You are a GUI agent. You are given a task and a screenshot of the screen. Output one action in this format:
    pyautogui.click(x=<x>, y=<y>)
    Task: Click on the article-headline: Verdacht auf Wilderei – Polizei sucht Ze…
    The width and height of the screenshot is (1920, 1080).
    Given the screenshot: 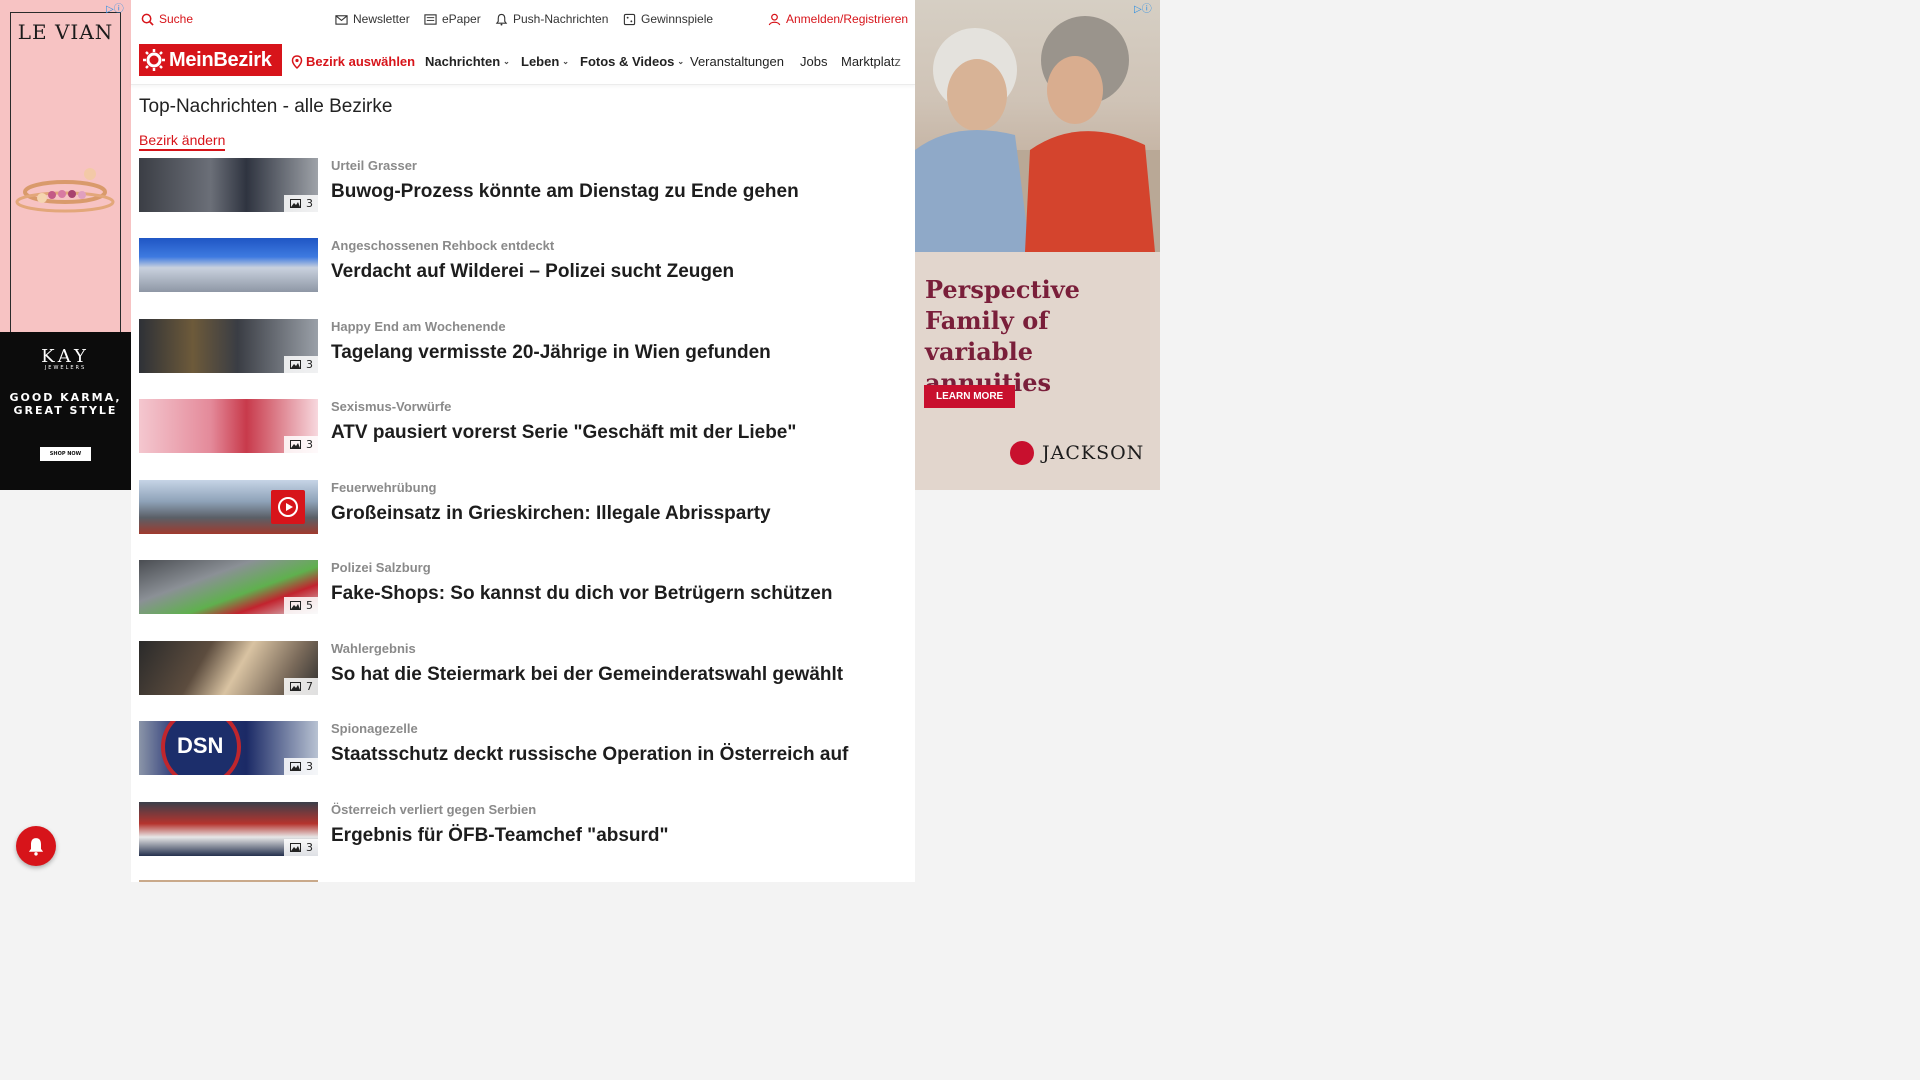 What is the action you would take?
    pyautogui.click(x=532, y=272)
    